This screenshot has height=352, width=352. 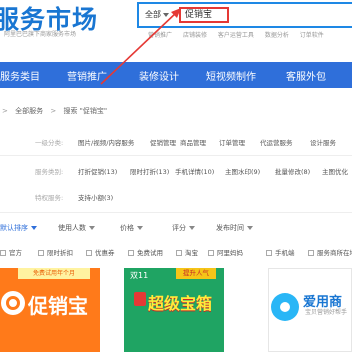 I want to click on sort-publish-time: 发布时间, so click(x=234, y=228).